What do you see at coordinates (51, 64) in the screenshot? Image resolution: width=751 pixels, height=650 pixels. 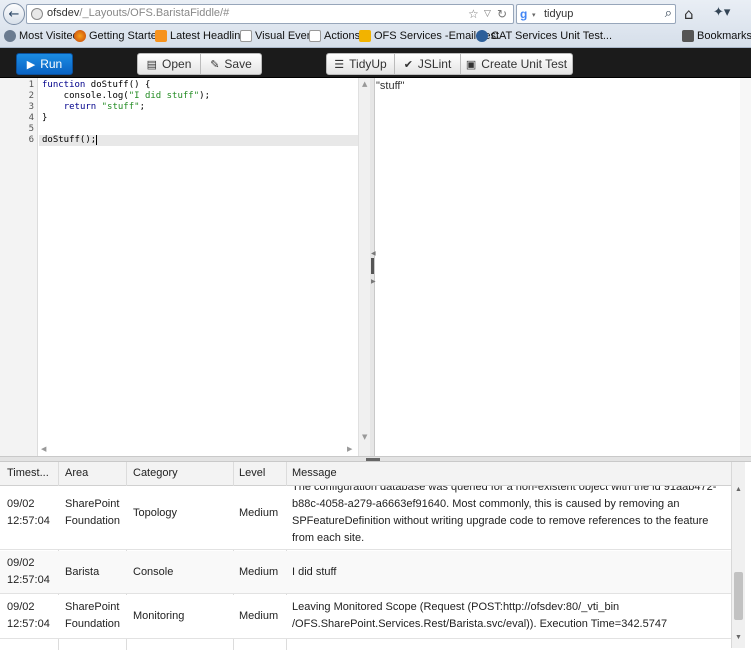 I see `run-label: Run` at bounding box center [51, 64].